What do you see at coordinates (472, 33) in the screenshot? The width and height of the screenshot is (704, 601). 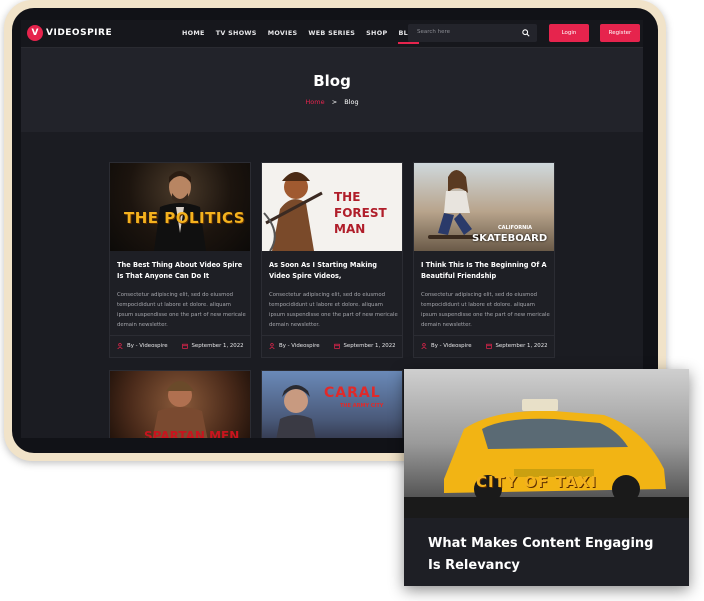 I see `search-input: Search here` at bounding box center [472, 33].